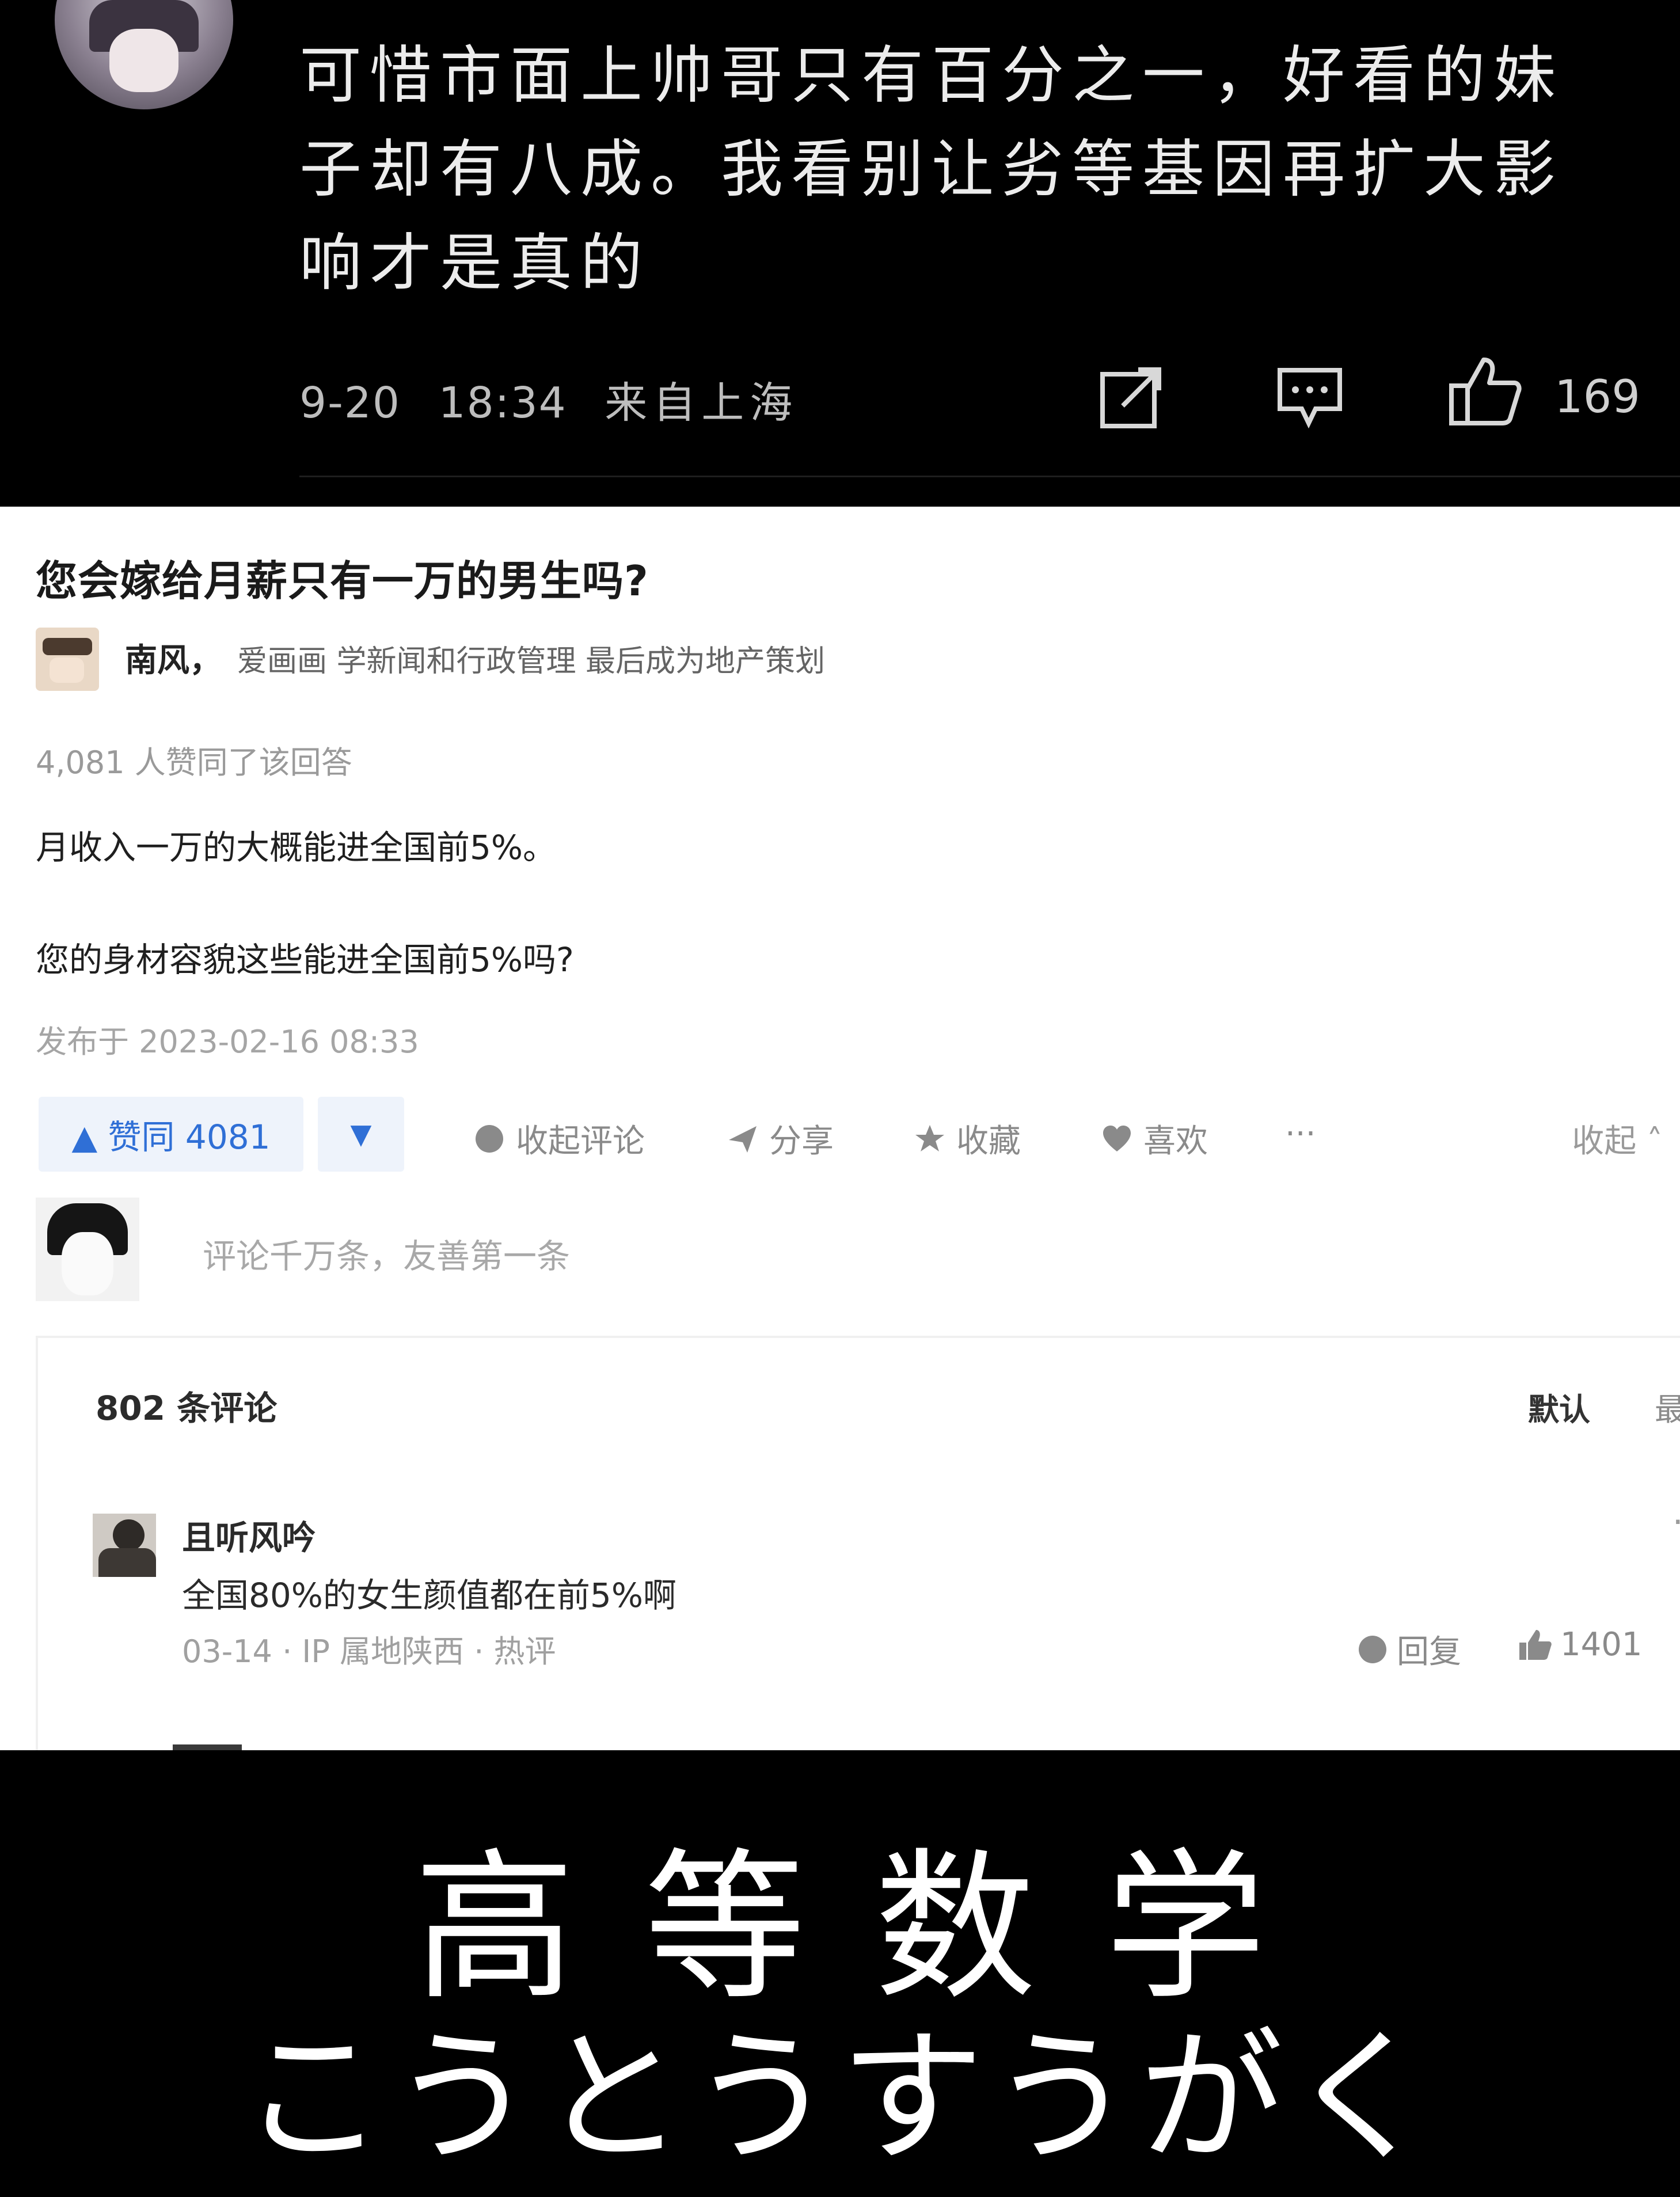  I want to click on share-icon, so click(1131, 397).